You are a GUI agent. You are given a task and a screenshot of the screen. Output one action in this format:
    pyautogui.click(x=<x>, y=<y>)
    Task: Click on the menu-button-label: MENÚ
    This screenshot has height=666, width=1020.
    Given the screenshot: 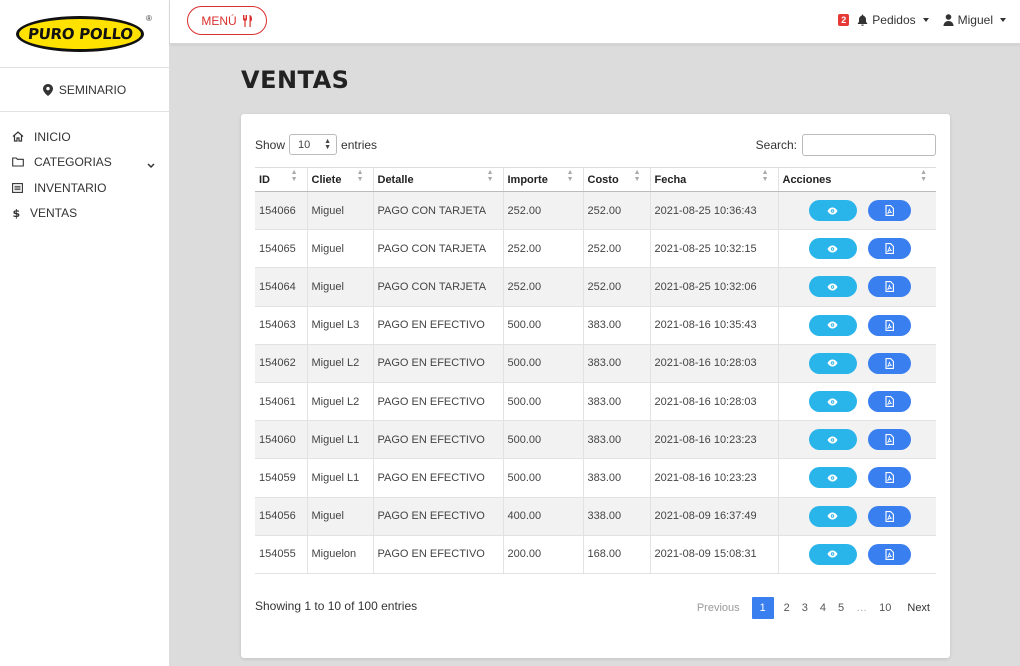 What is the action you would take?
    pyautogui.click(x=219, y=20)
    